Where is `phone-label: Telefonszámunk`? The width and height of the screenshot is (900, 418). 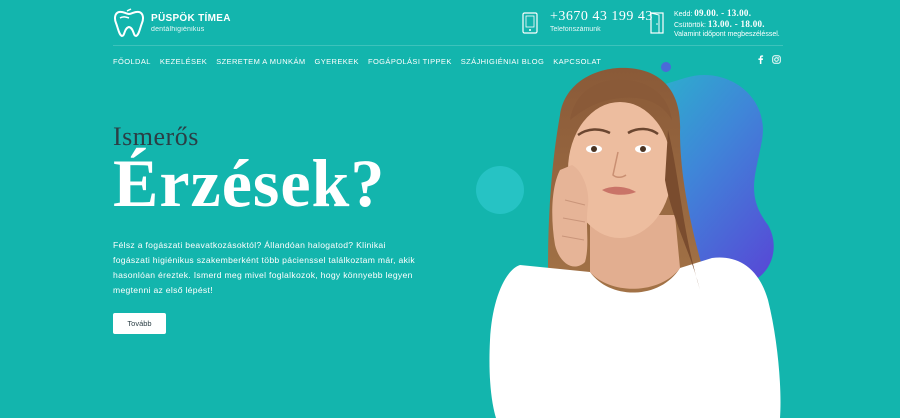 phone-label: Telefonszámunk is located at coordinates (575, 29).